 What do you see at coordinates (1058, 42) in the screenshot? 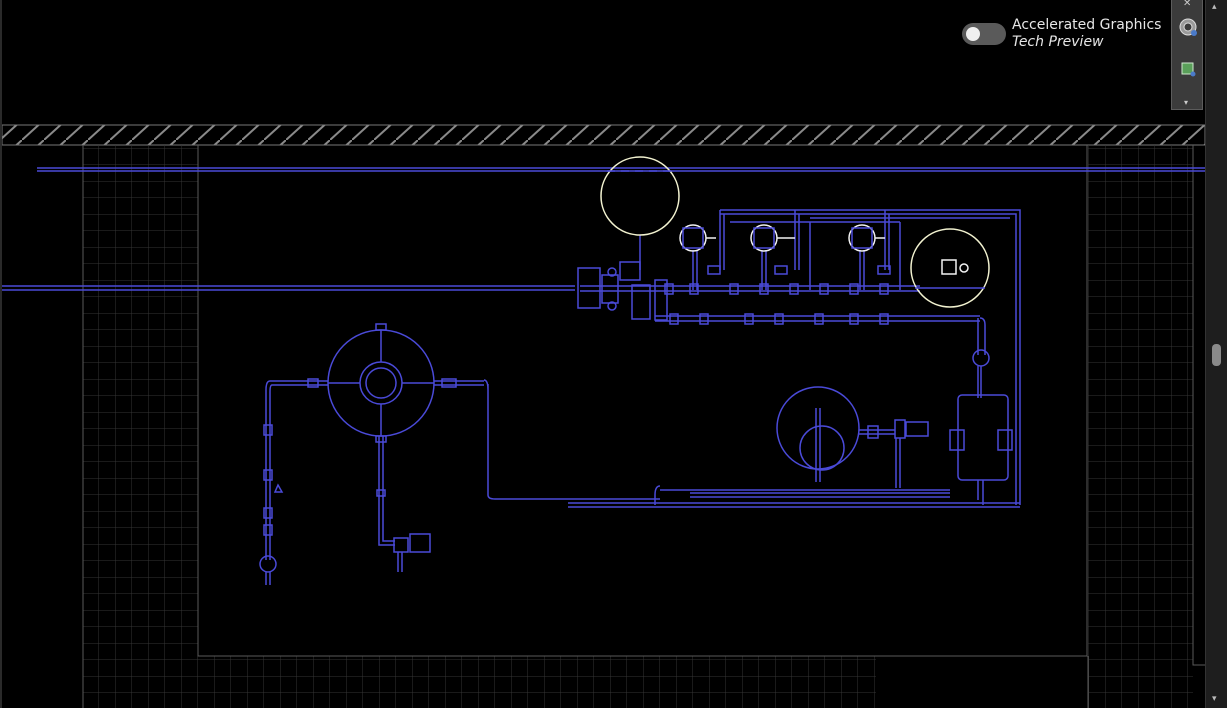
I see `tech-preview-label: Tech Preview` at bounding box center [1058, 42].